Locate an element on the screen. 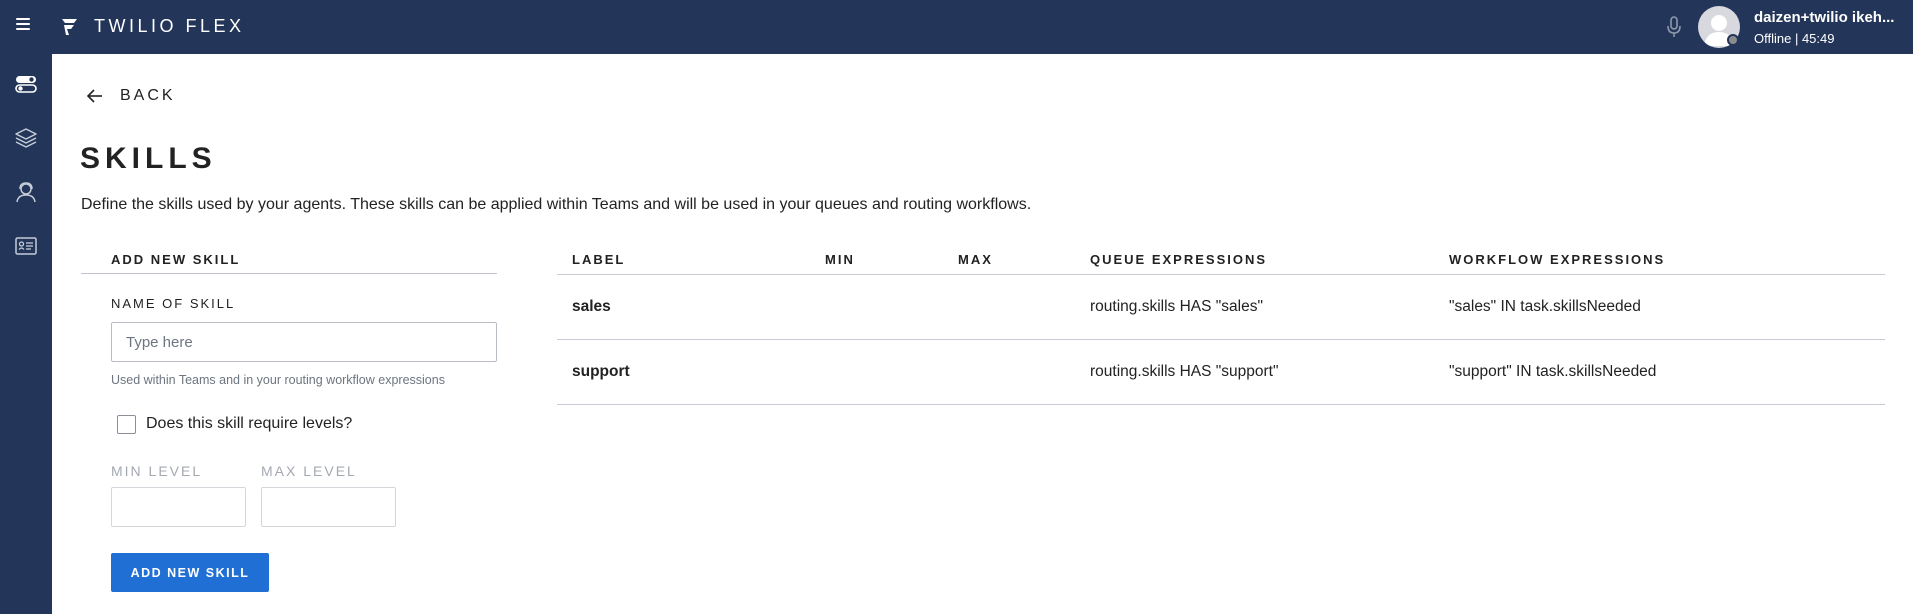 The height and width of the screenshot is (614, 1913). user-status: Offline | 45:49 is located at coordinates (1794, 38).